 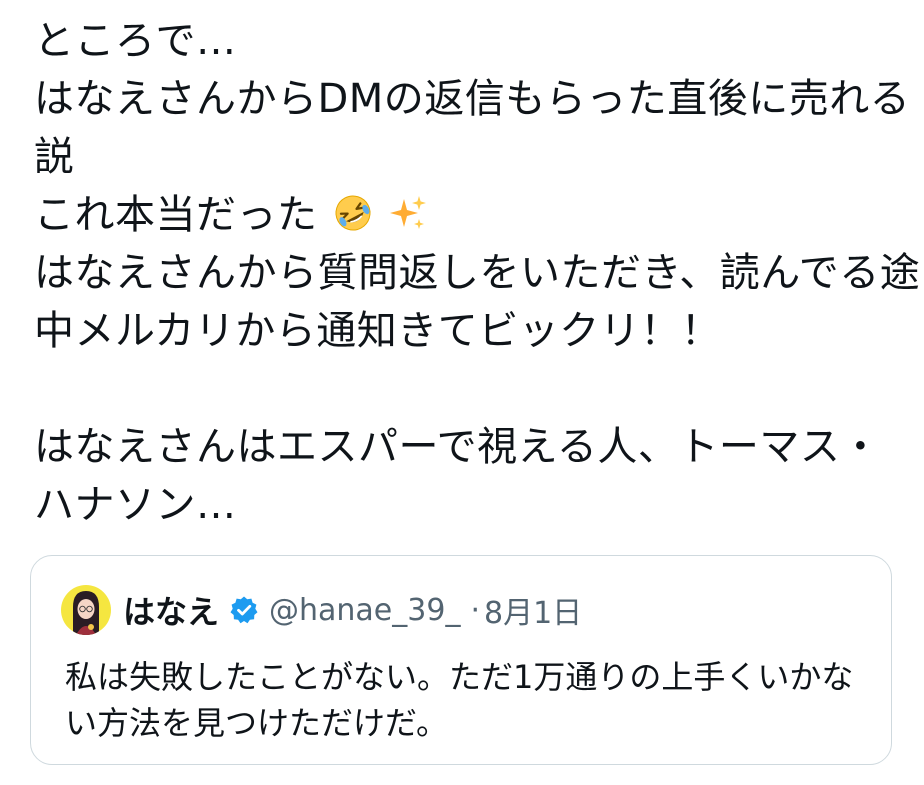 I want to click on tweet-text-line: はなえさんからDMの返信もらった直後に売れる, so click(x=472, y=99).